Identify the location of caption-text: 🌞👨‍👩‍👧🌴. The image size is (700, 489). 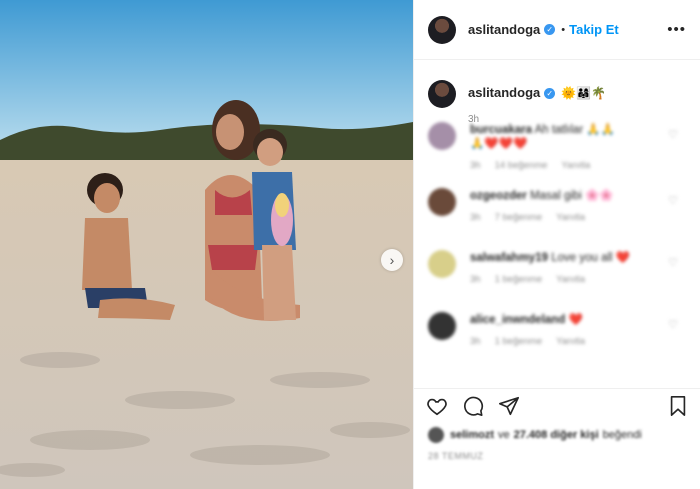
(584, 93).